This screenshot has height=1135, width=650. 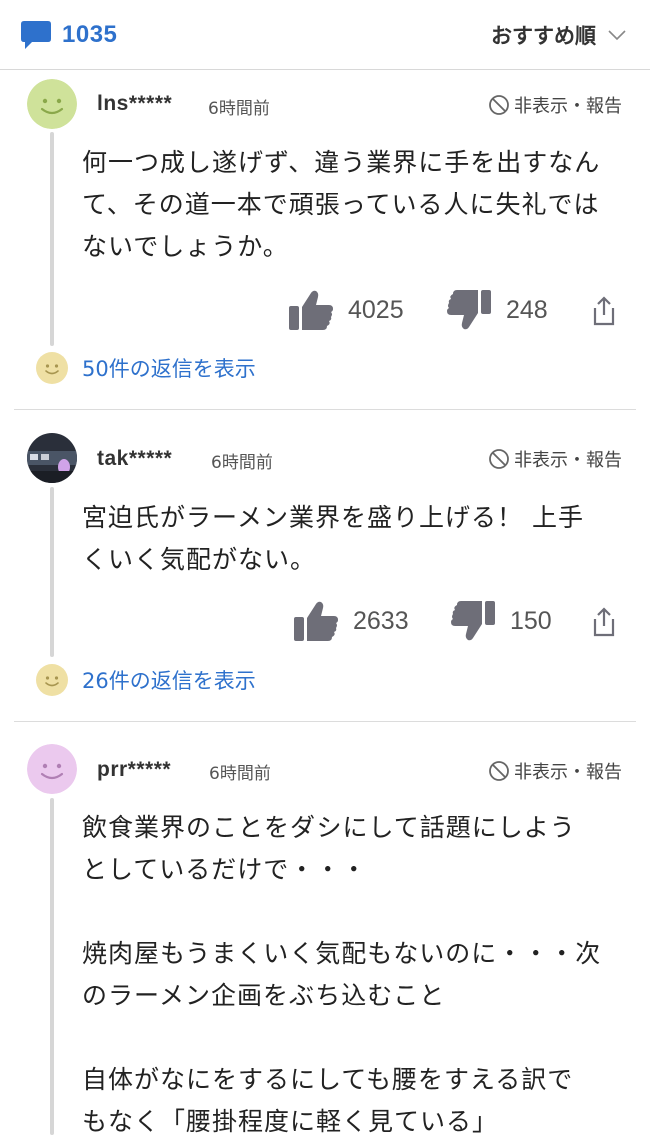 I want to click on like-count: 4025, so click(x=376, y=309).